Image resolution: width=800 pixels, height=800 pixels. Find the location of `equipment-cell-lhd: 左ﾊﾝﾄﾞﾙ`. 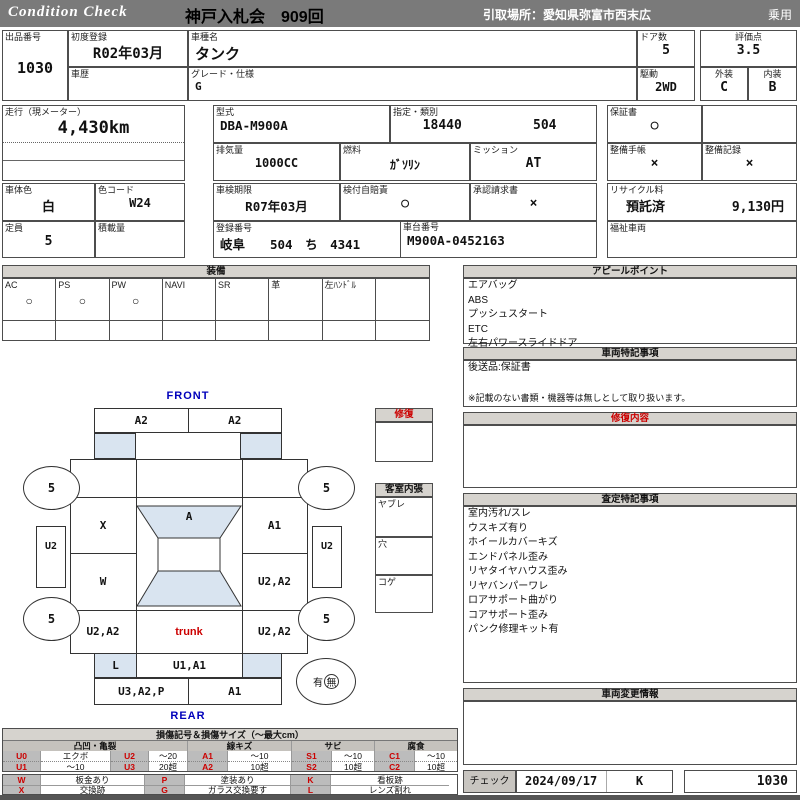

equipment-cell-lhd: 左ﾊﾝﾄﾞﾙ is located at coordinates (349, 299).